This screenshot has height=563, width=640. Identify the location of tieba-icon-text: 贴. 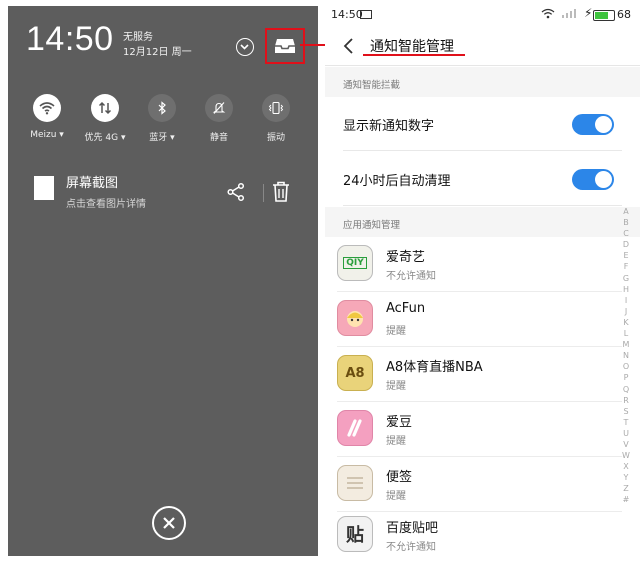
(355, 535).